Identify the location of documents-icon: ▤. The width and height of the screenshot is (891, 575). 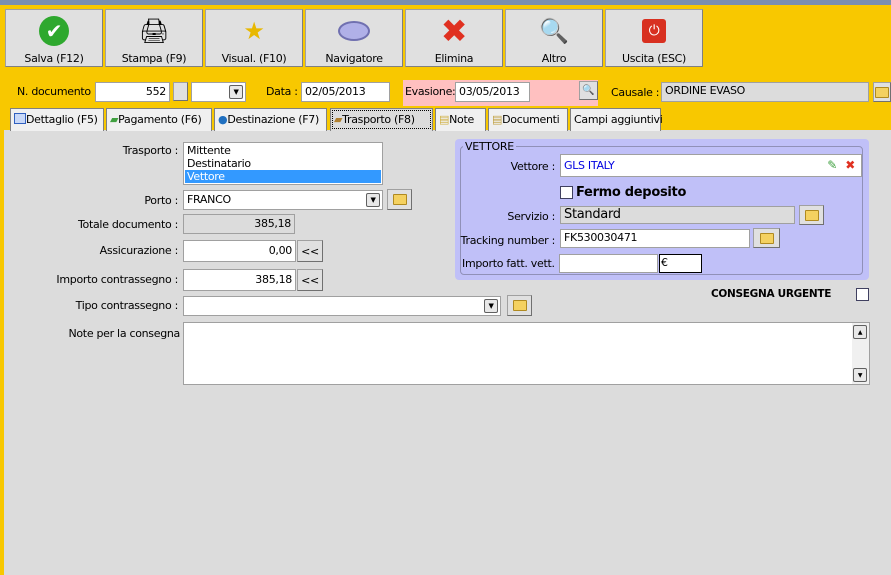
(497, 119).